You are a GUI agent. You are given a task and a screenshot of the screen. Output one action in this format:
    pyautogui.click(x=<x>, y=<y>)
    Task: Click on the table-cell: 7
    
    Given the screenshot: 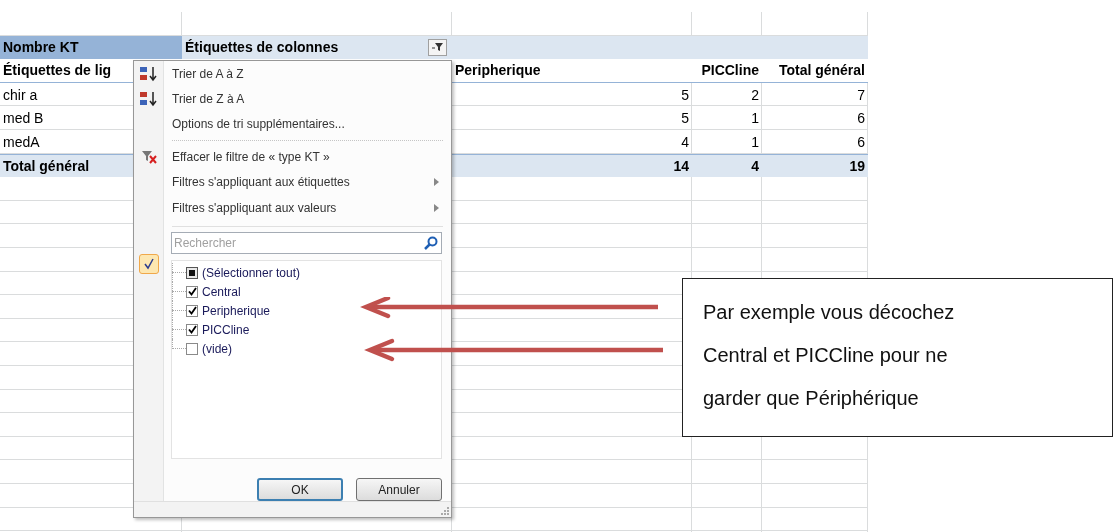 What is the action you would take?
    pyautogui.click(x=861, y=94)
    